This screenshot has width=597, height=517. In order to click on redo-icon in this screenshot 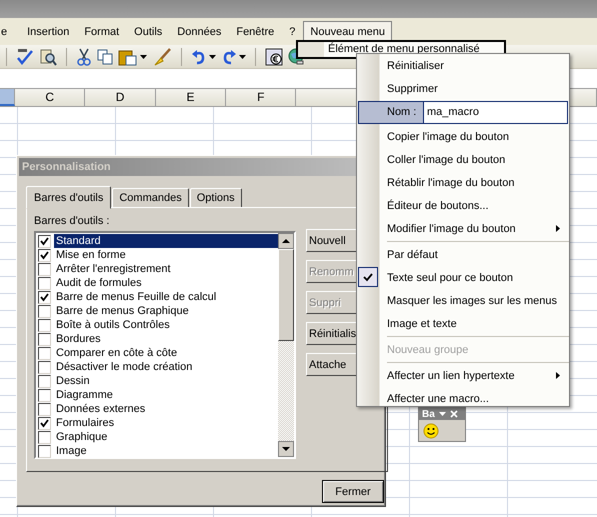, I will do `click(229, 57)`.